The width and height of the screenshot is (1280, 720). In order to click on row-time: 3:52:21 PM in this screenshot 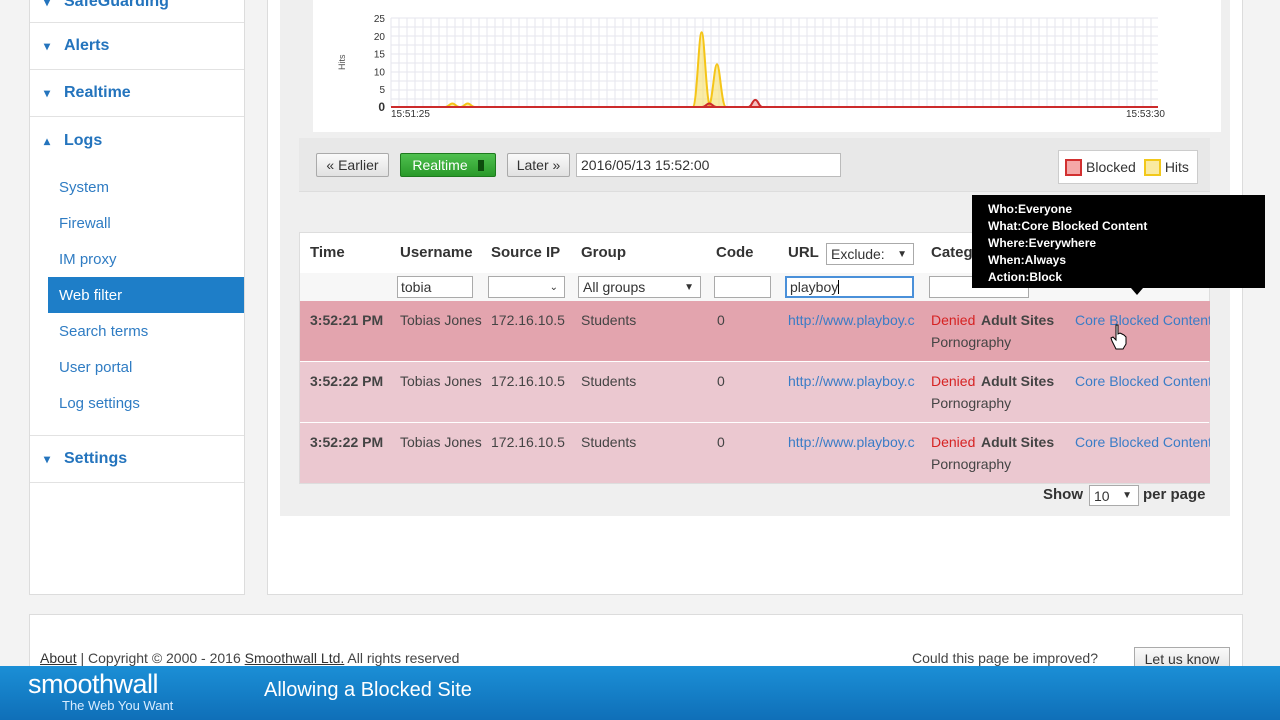, I will do `click(347, 320)`.